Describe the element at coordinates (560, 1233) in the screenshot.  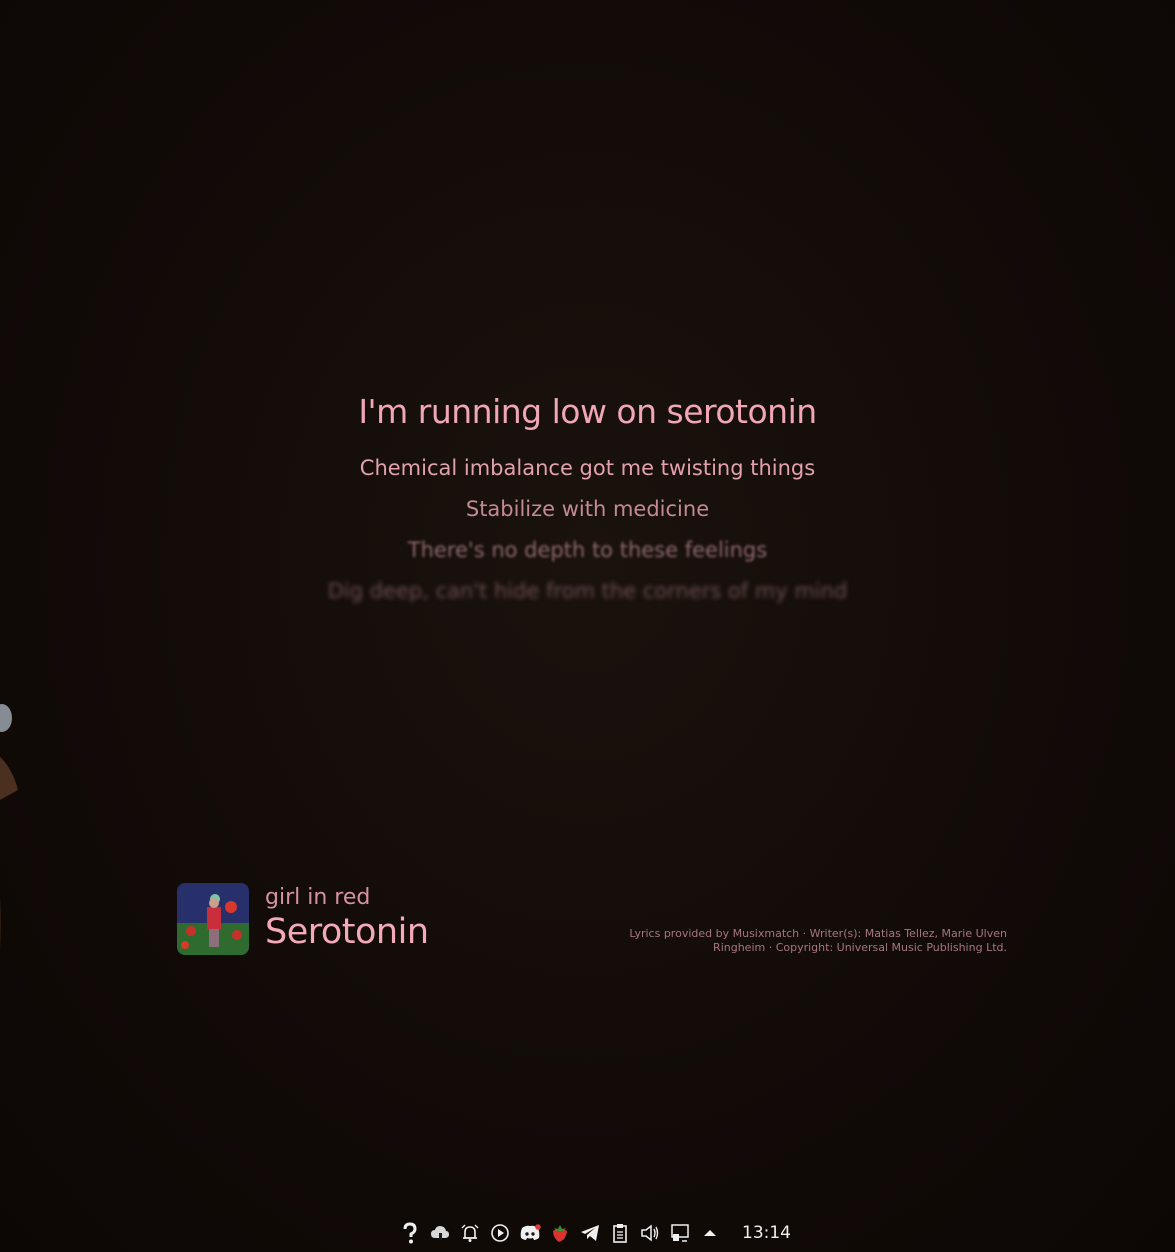
I see `strawberry-icon` at that location.